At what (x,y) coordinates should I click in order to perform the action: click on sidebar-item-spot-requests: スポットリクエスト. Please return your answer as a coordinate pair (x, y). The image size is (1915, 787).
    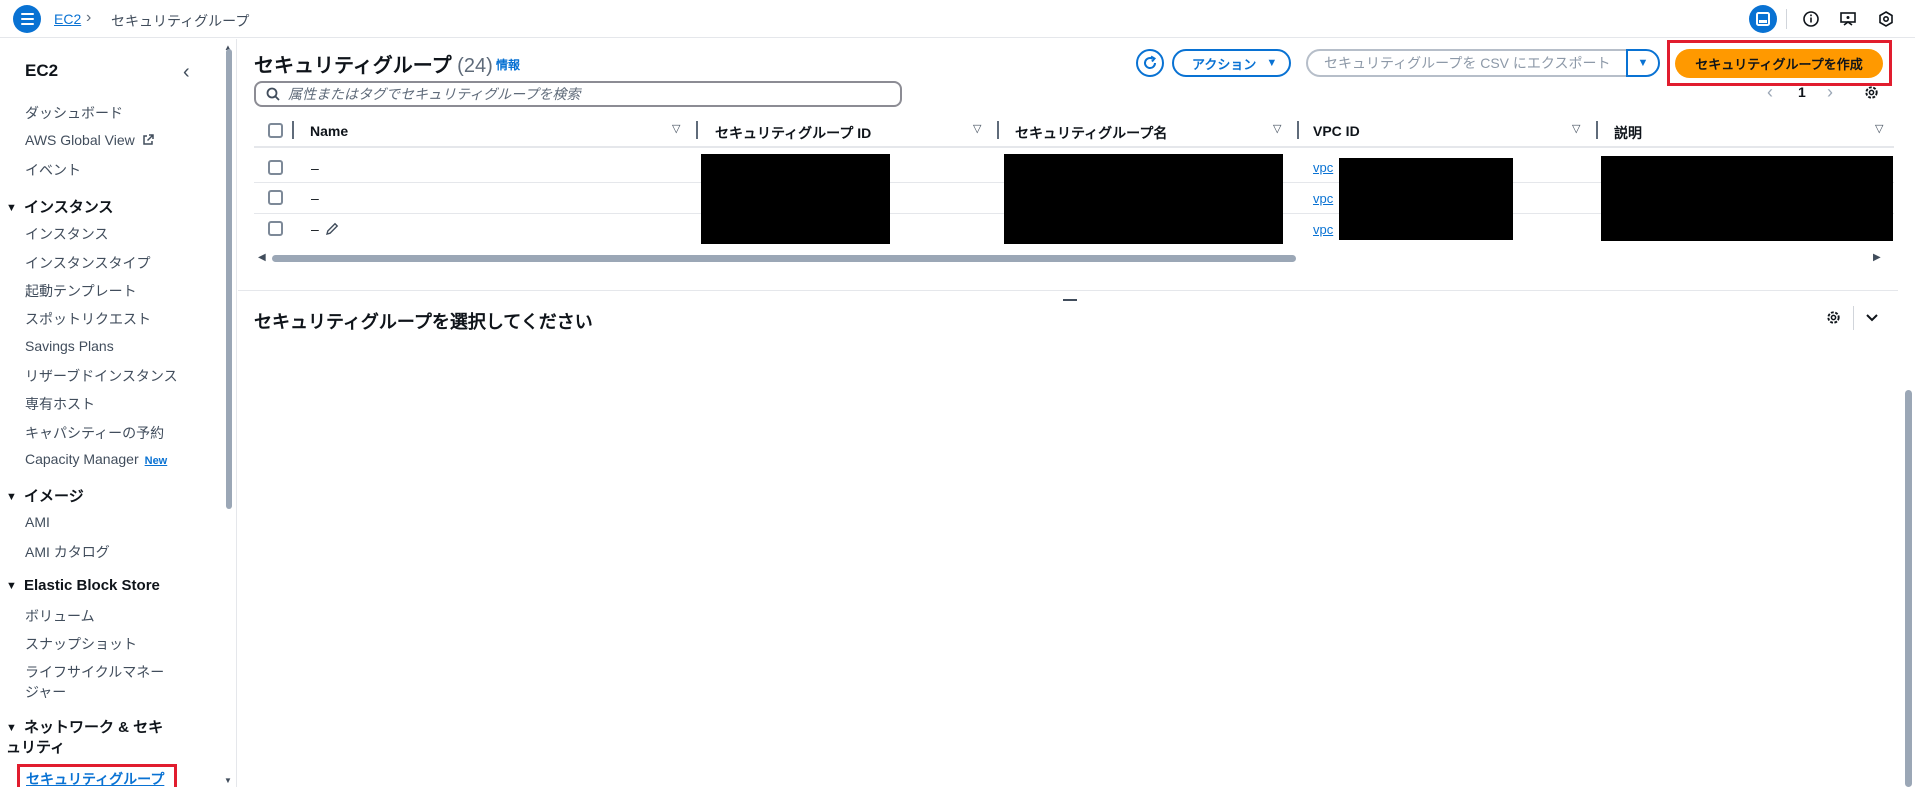
    Looking at the image, I should click on (88, 319).